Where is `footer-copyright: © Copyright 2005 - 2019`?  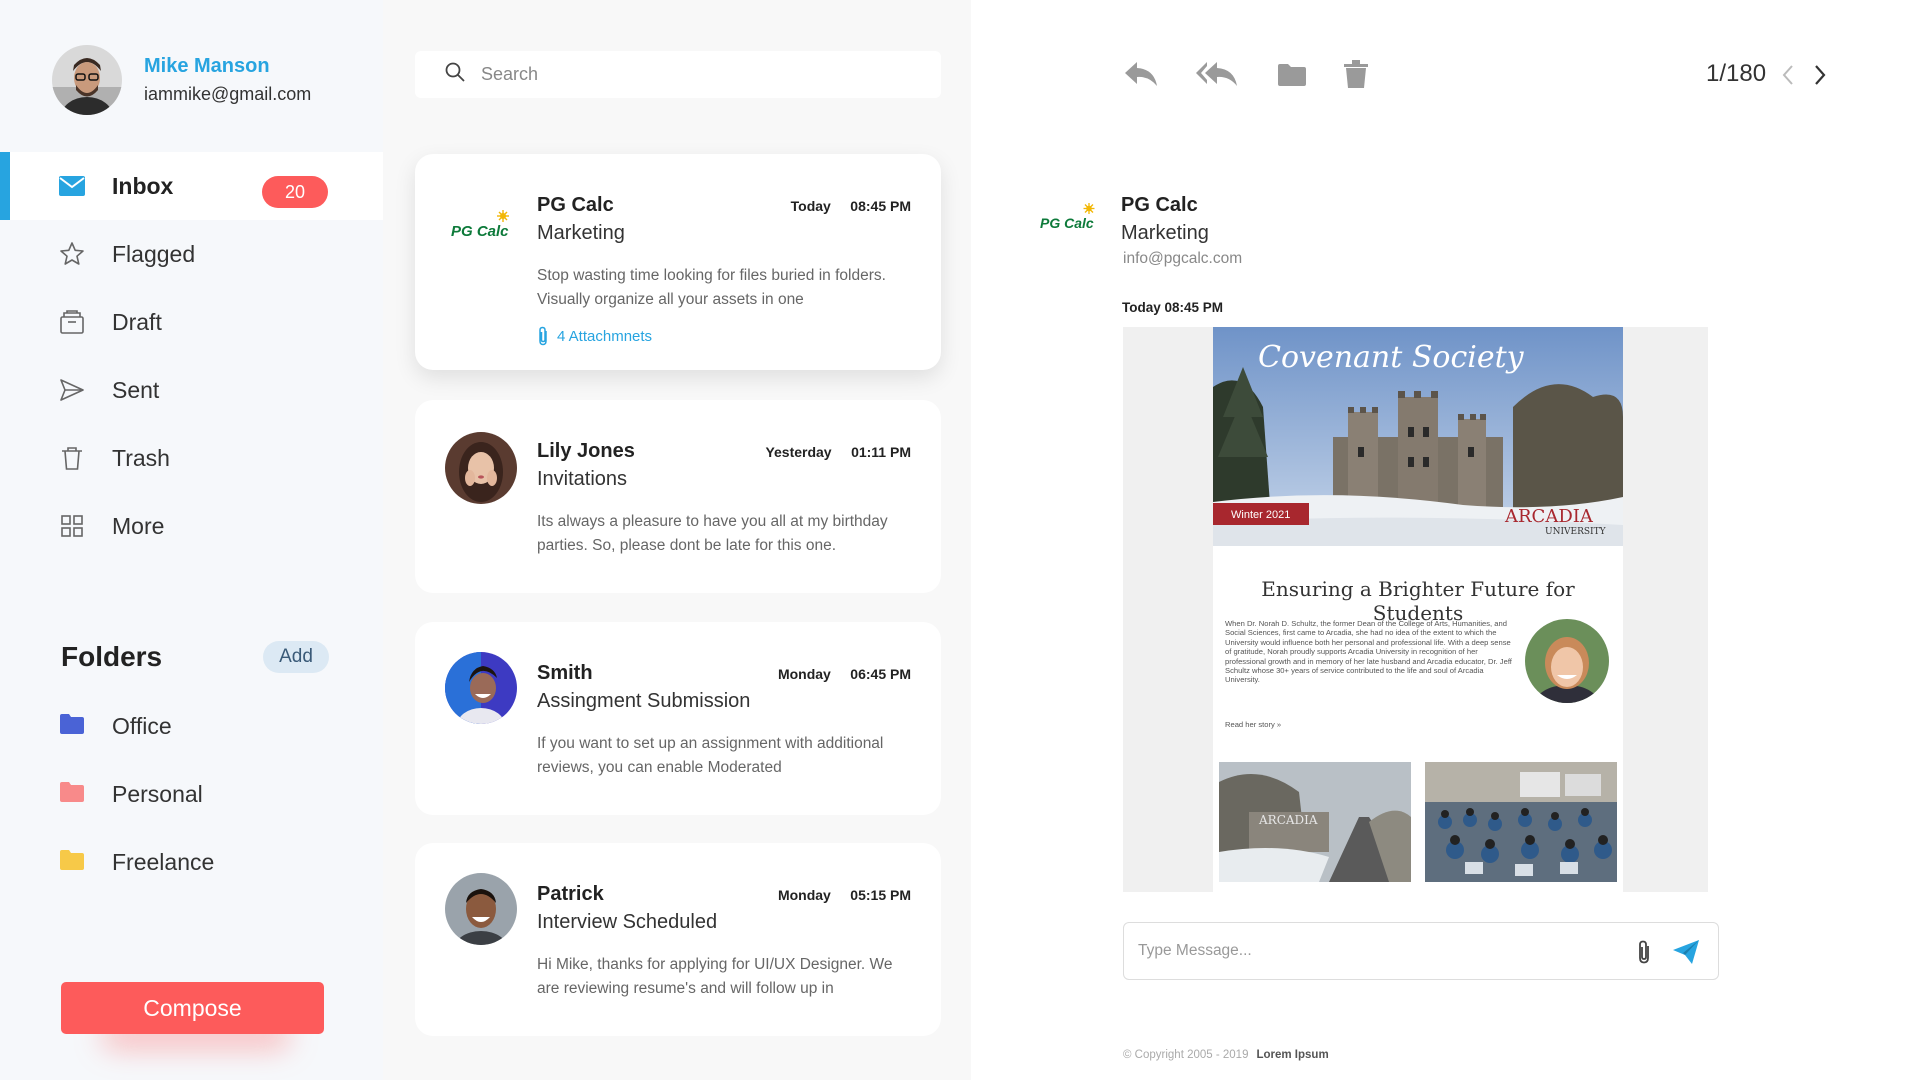 footer-copyright: © Copyright 2005 - 2019 is located at coordinates (1186, 1055).